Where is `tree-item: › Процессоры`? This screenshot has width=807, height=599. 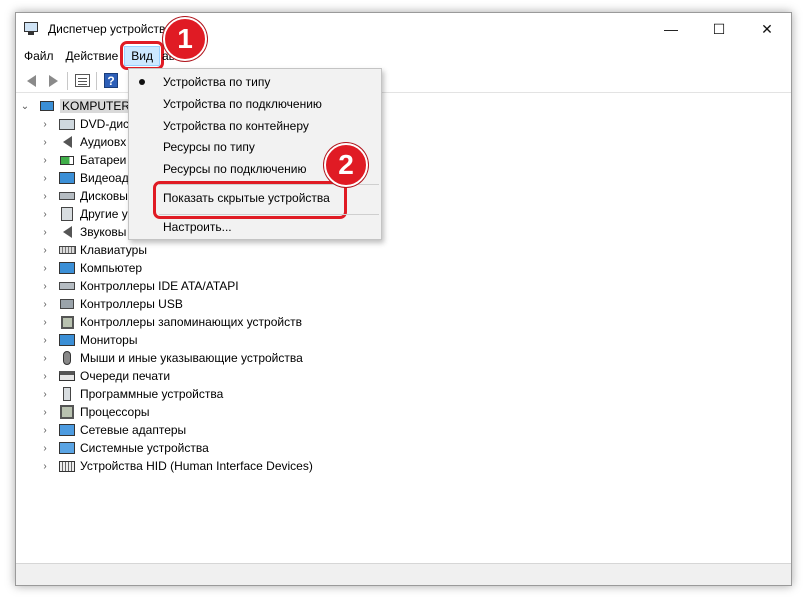
tree-item: › Процессоры is located at coordinates (95, 412).